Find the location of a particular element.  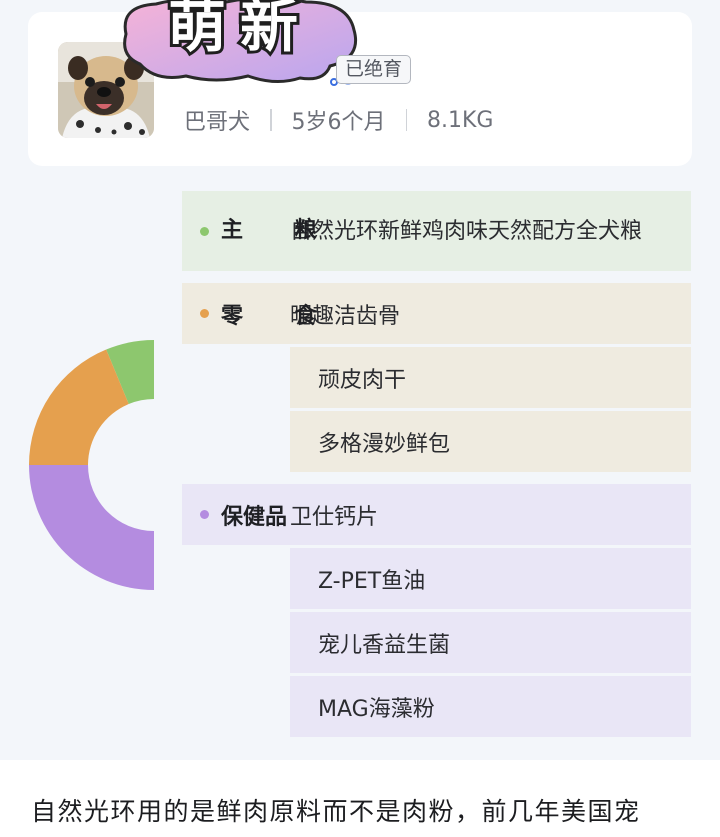

article-paragraph: 自然光环用的是鲜肉原料而不是肉粉，前几年美国宠 is located at coordinates (336, 811).